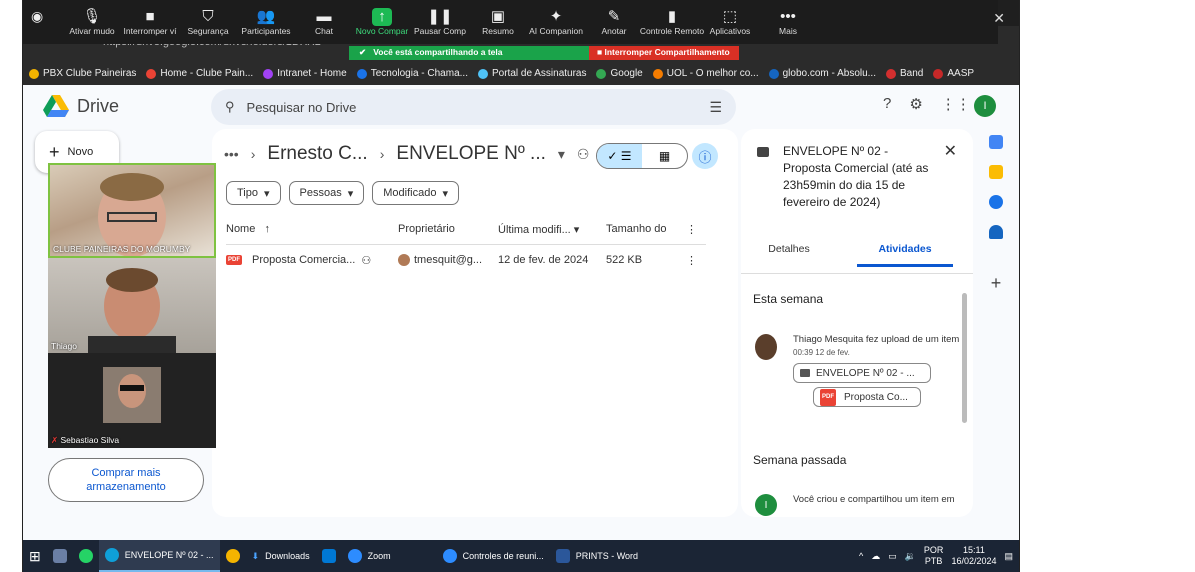 The image size is (1195, 572). Describe the element at coordinates (132, 210) in the screenshot. I see `video-tile: CLUBE PAINEIRAS DO MORUMBY` at that location.